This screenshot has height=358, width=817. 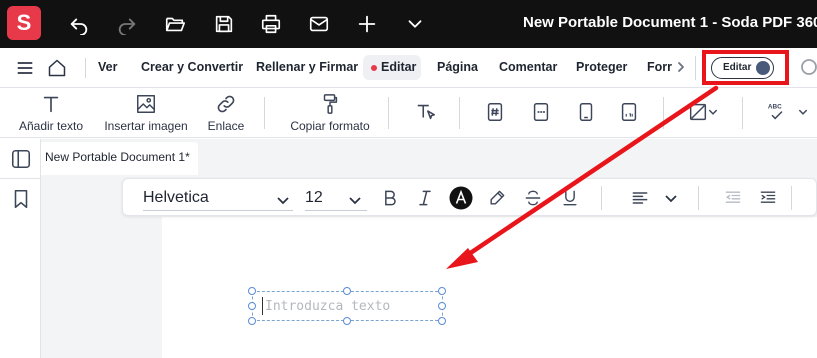 What do you see at coordinates (24, 23) in the screenshot?
I see `app-logo: S` at bounding box center [24, 23].